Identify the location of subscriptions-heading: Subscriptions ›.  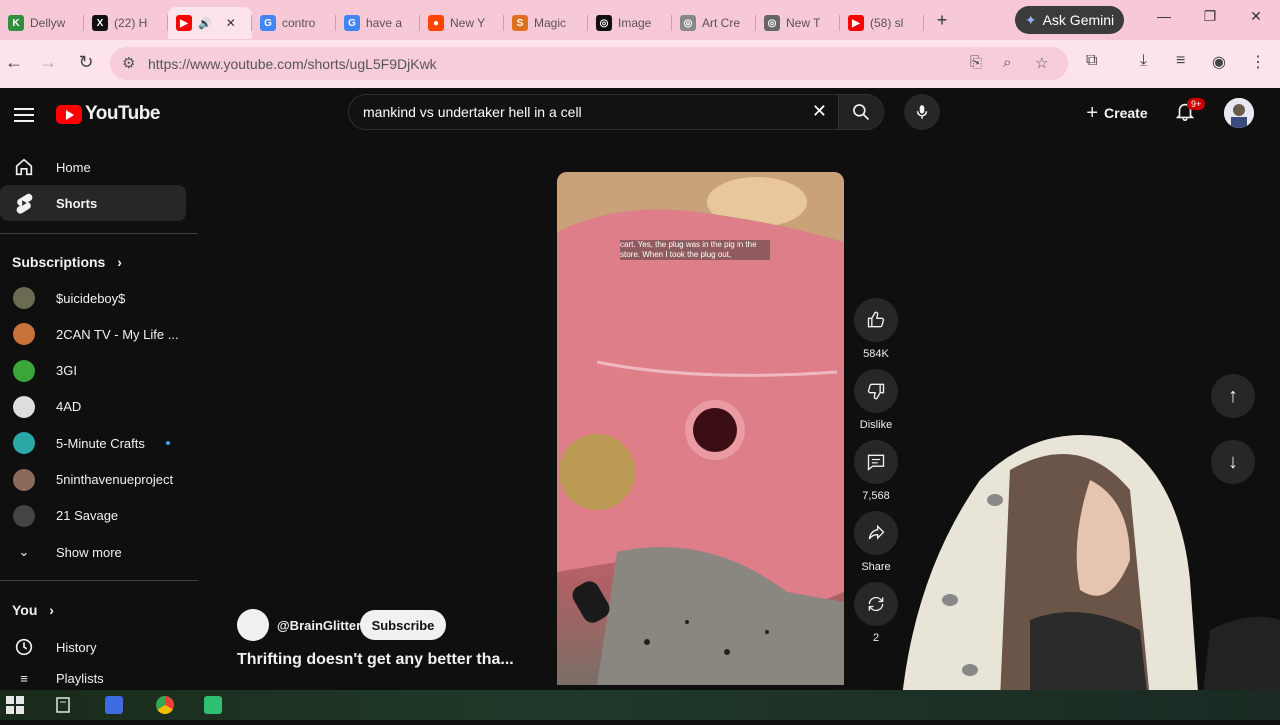
(67, 262).